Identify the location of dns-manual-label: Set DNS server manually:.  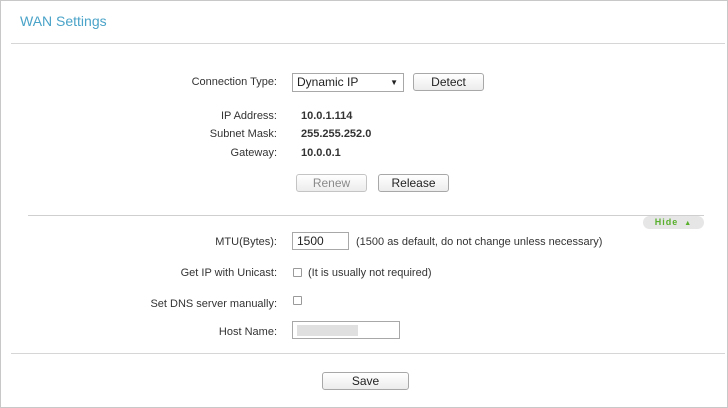
(213, 304).